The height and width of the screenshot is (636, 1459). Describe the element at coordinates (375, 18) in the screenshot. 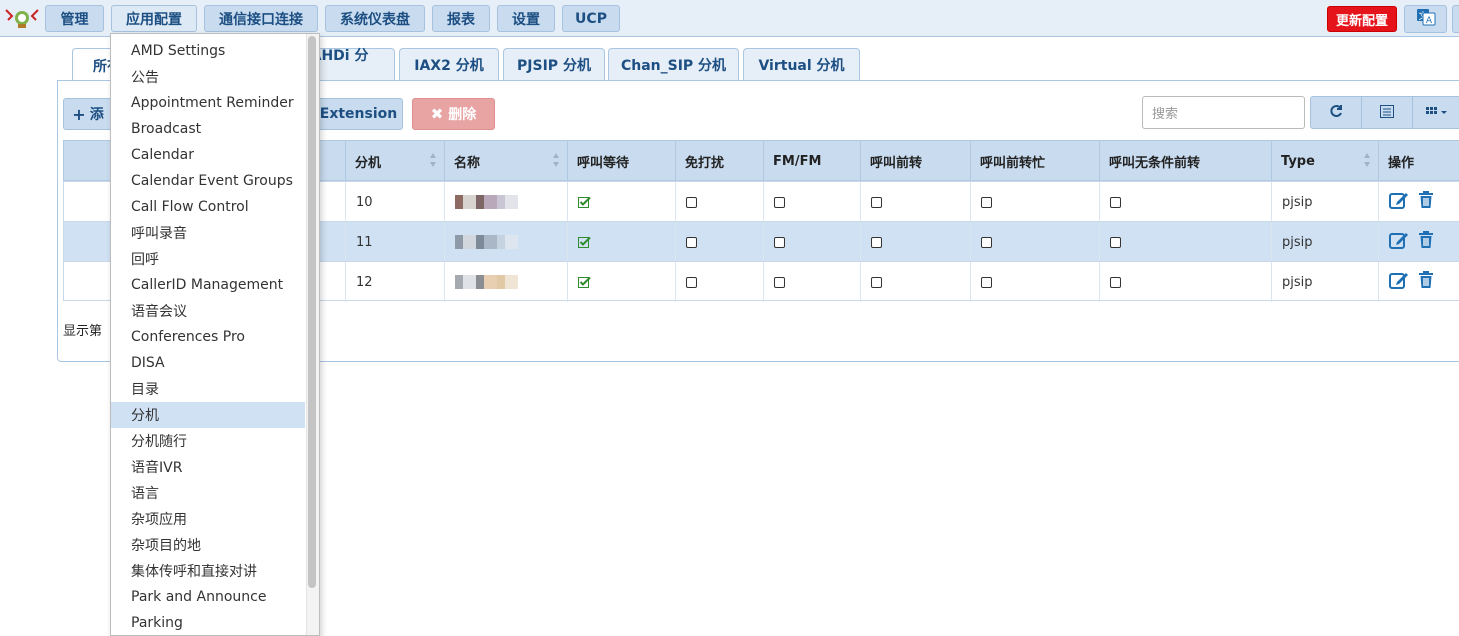

I see `nav-dashboard: 系统仪表盘` at that location.